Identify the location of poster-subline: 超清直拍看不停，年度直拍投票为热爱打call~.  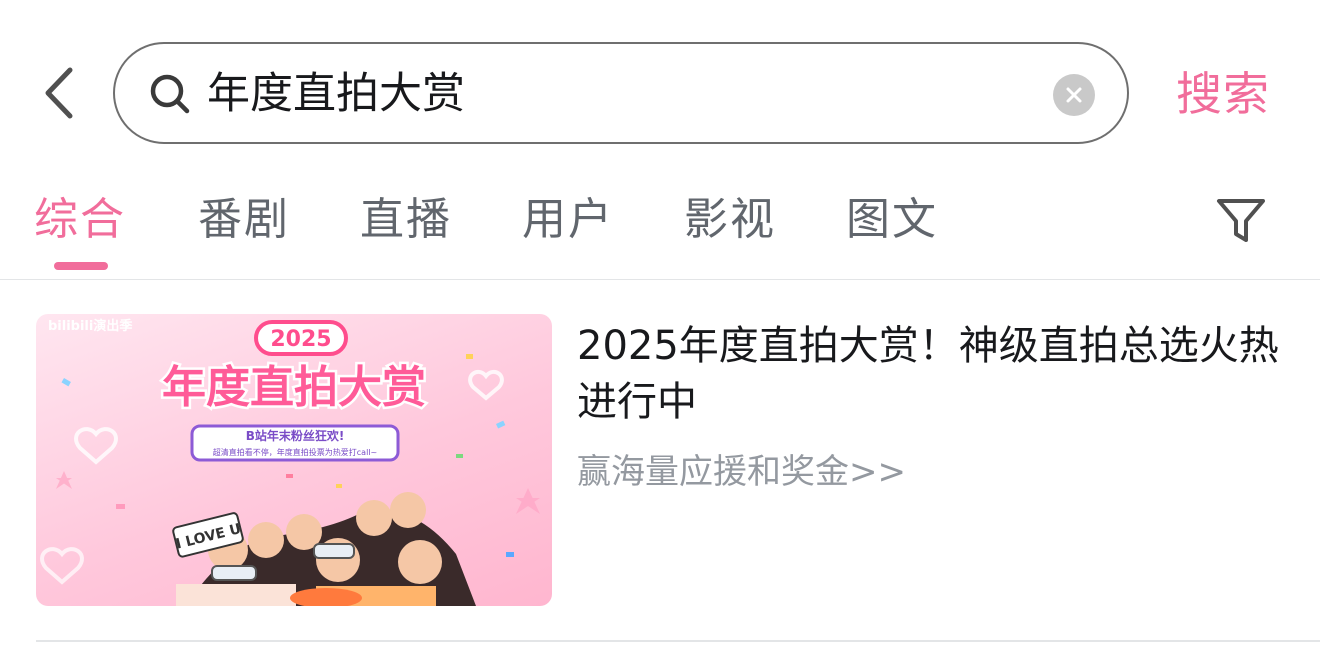
(295, 452).